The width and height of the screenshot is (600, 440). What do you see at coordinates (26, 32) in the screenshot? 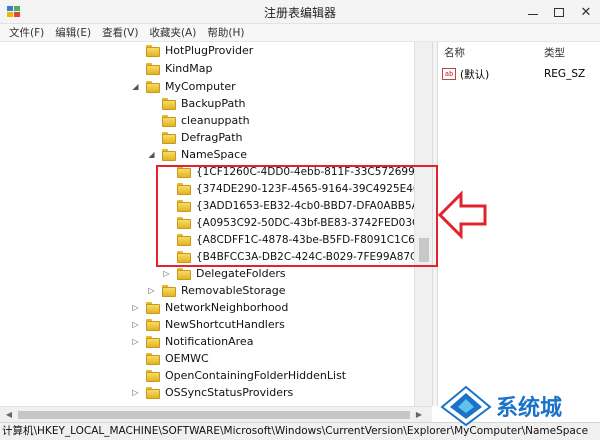
I see `menu-file: 文件(F)` at bounding box center [26, 32].